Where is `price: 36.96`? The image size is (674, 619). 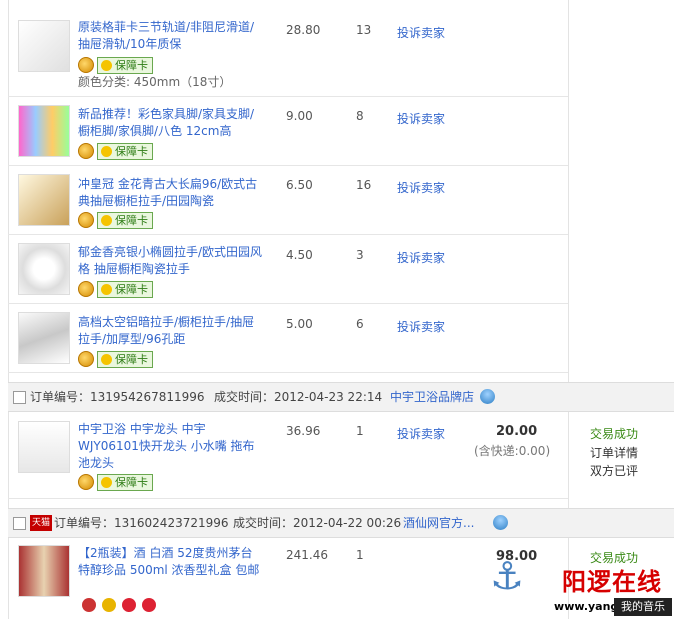 price: 36.96 is located at coordinates (303, 431).